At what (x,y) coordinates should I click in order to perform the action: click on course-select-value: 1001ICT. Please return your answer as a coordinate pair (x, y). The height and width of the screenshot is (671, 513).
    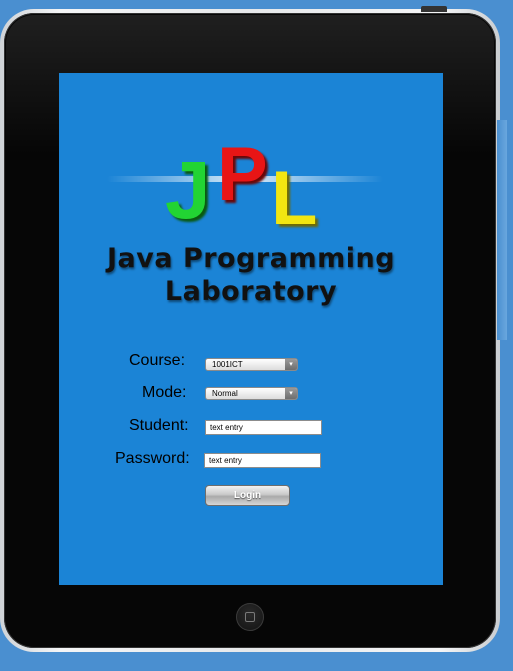
    Looking at the image, I should click on (227, 364).